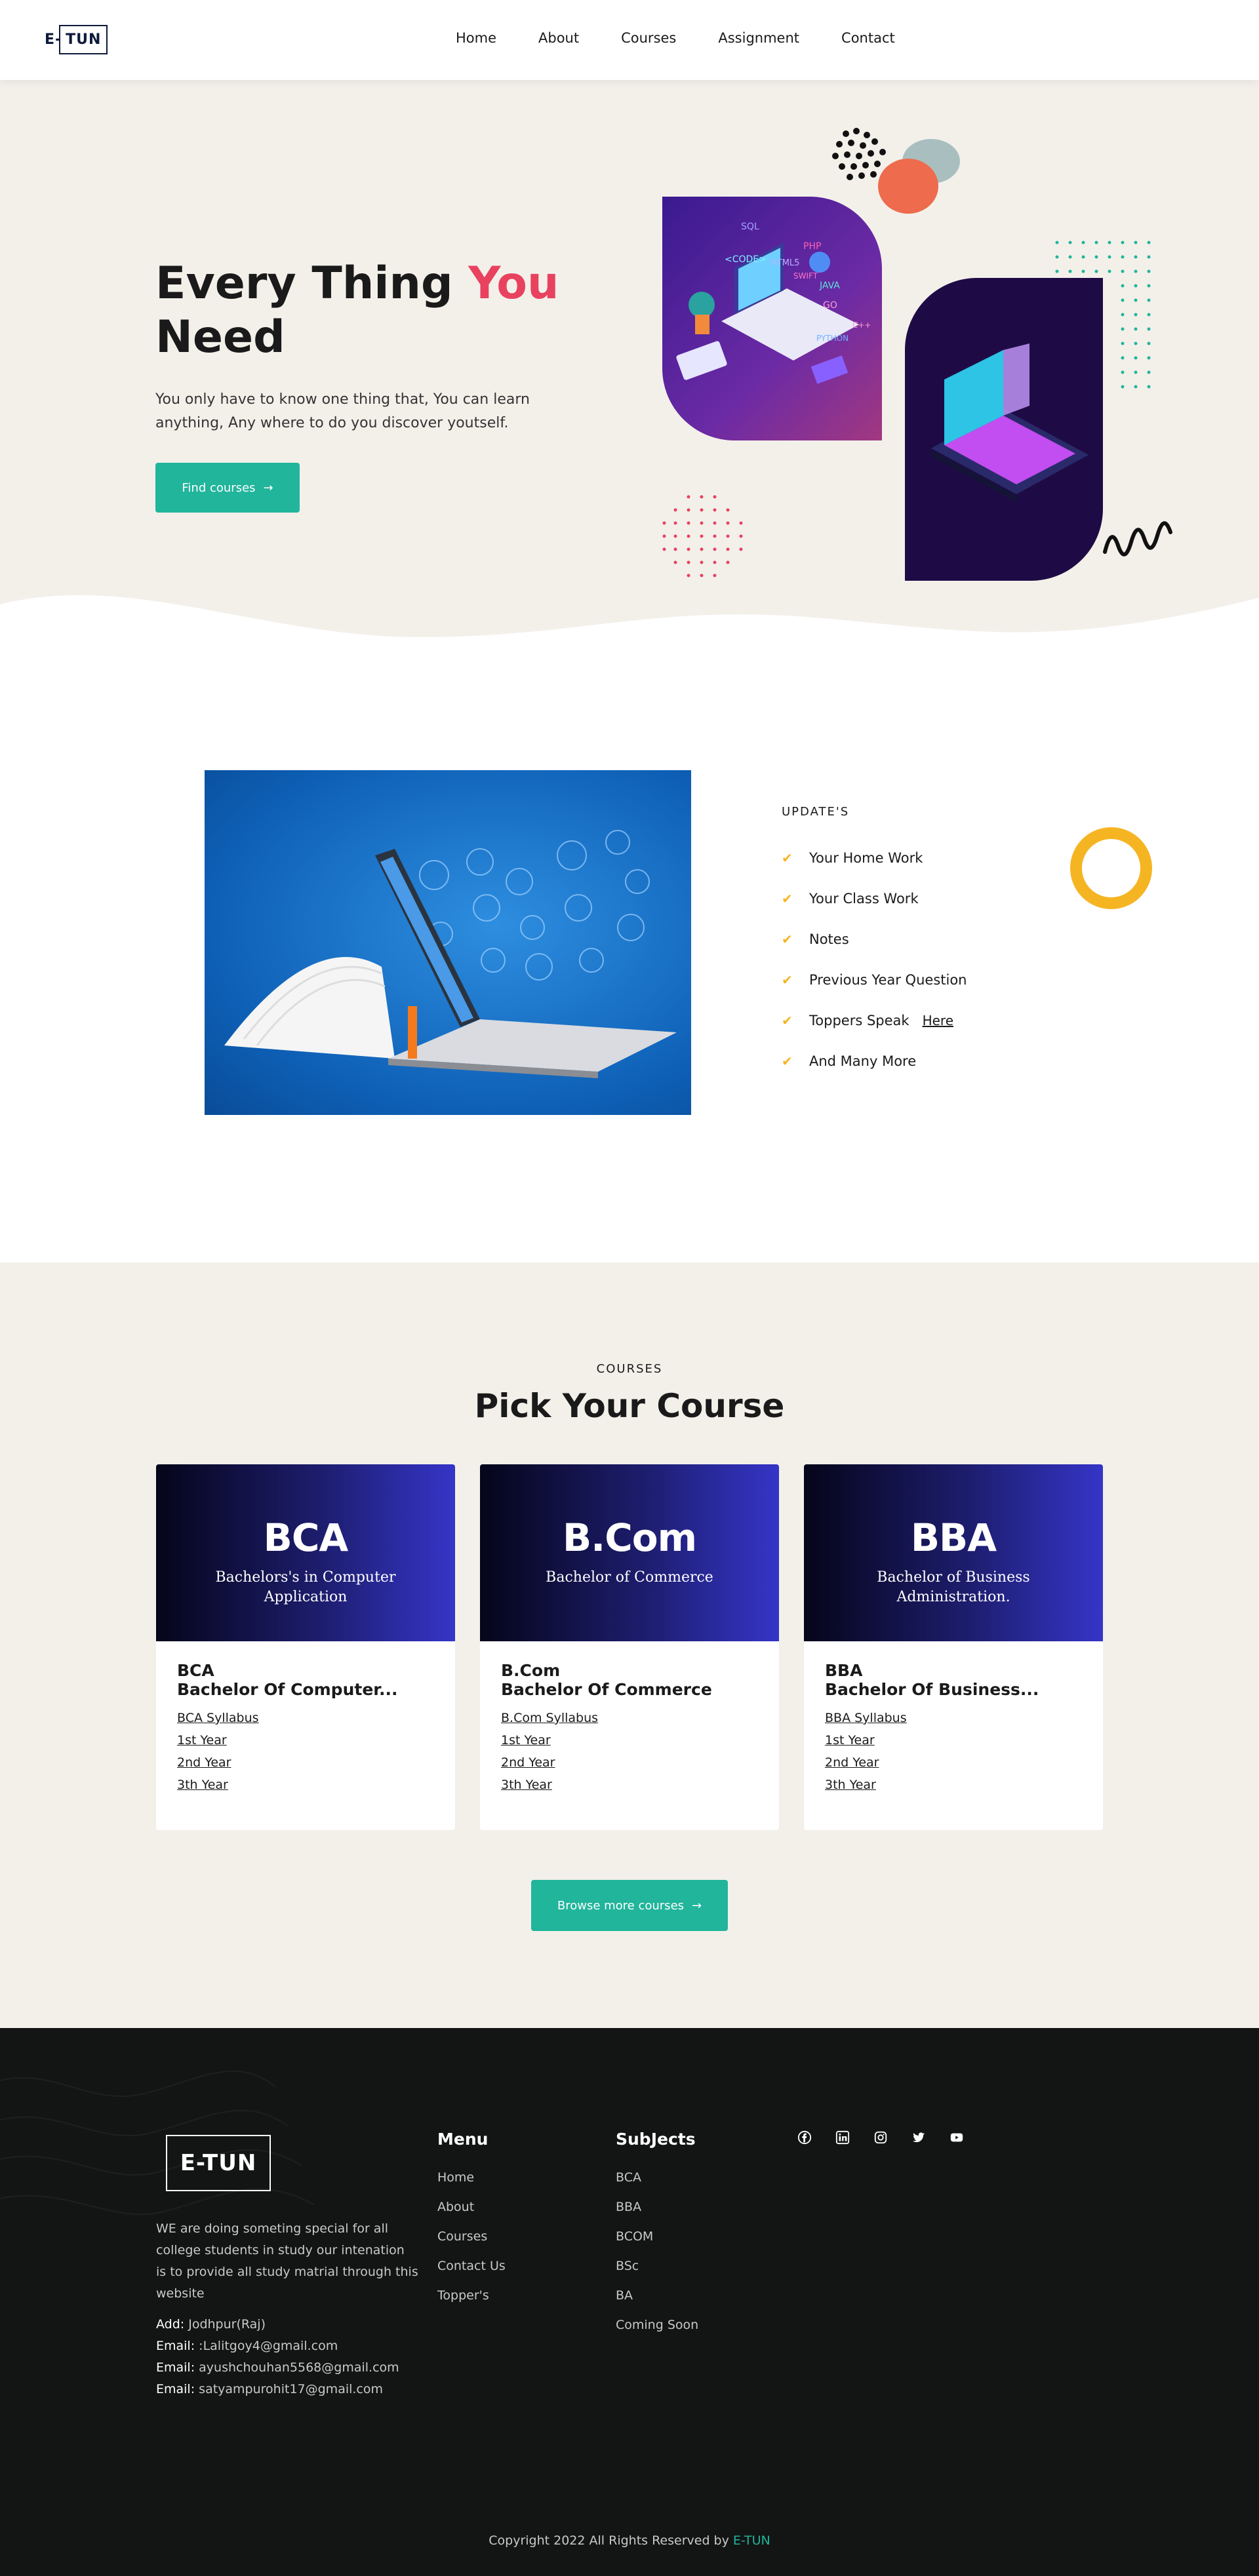 This screenshot has height=2576, width=1259. I want to click on contact-email: Email: :Lalitgoy4@gmail.com, so click(277, 2346).